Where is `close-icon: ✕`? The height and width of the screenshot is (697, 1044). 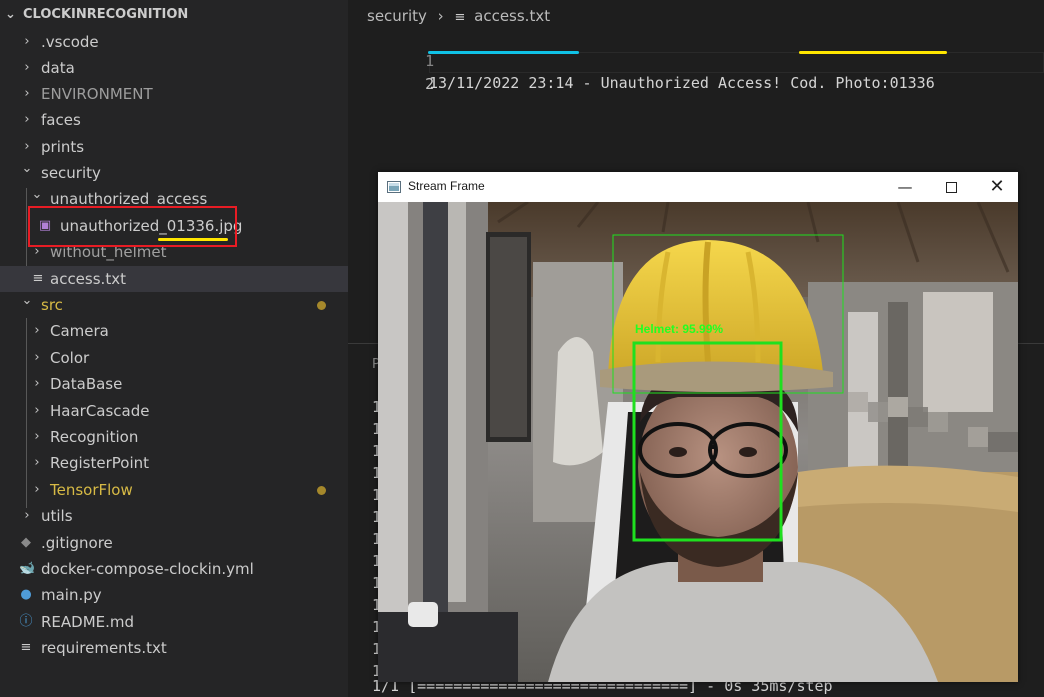 close-icon: ✕ is located at coordinates (997, 186).